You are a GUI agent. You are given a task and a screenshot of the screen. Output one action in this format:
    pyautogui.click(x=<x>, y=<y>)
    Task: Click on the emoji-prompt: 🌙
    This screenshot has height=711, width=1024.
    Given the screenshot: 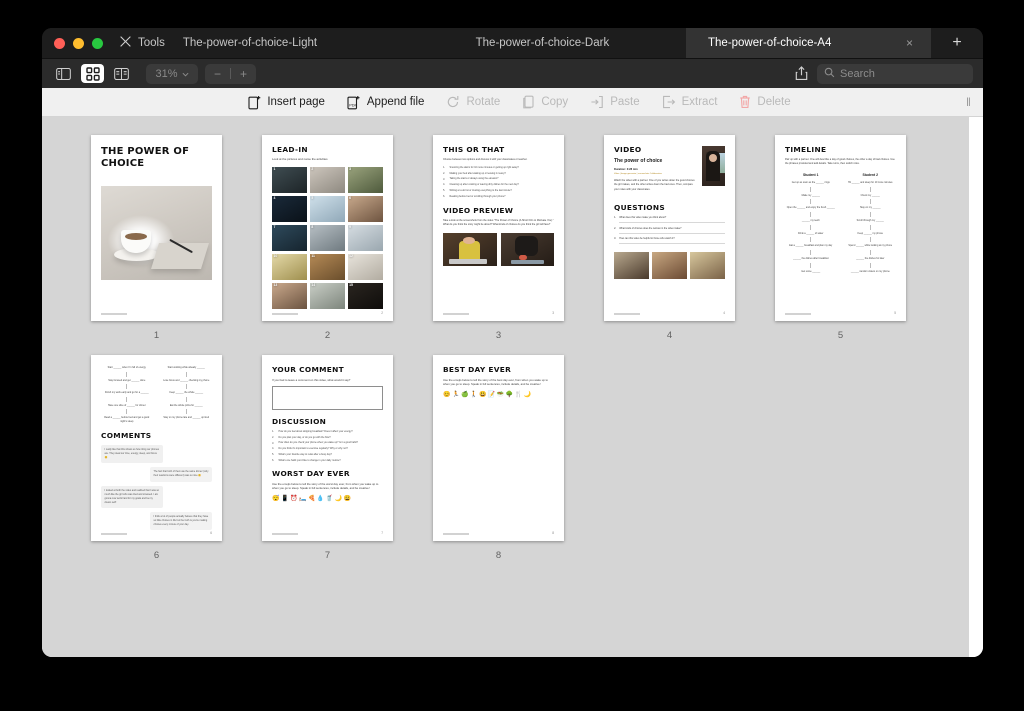 What is the action you would take?
    pyautogui.click(x=527, y=395)
    